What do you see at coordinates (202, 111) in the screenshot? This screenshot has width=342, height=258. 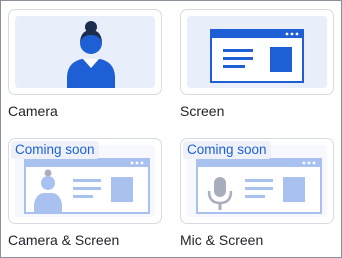 I see `option-screen-label: Screen` at bounding box center [202, 111].